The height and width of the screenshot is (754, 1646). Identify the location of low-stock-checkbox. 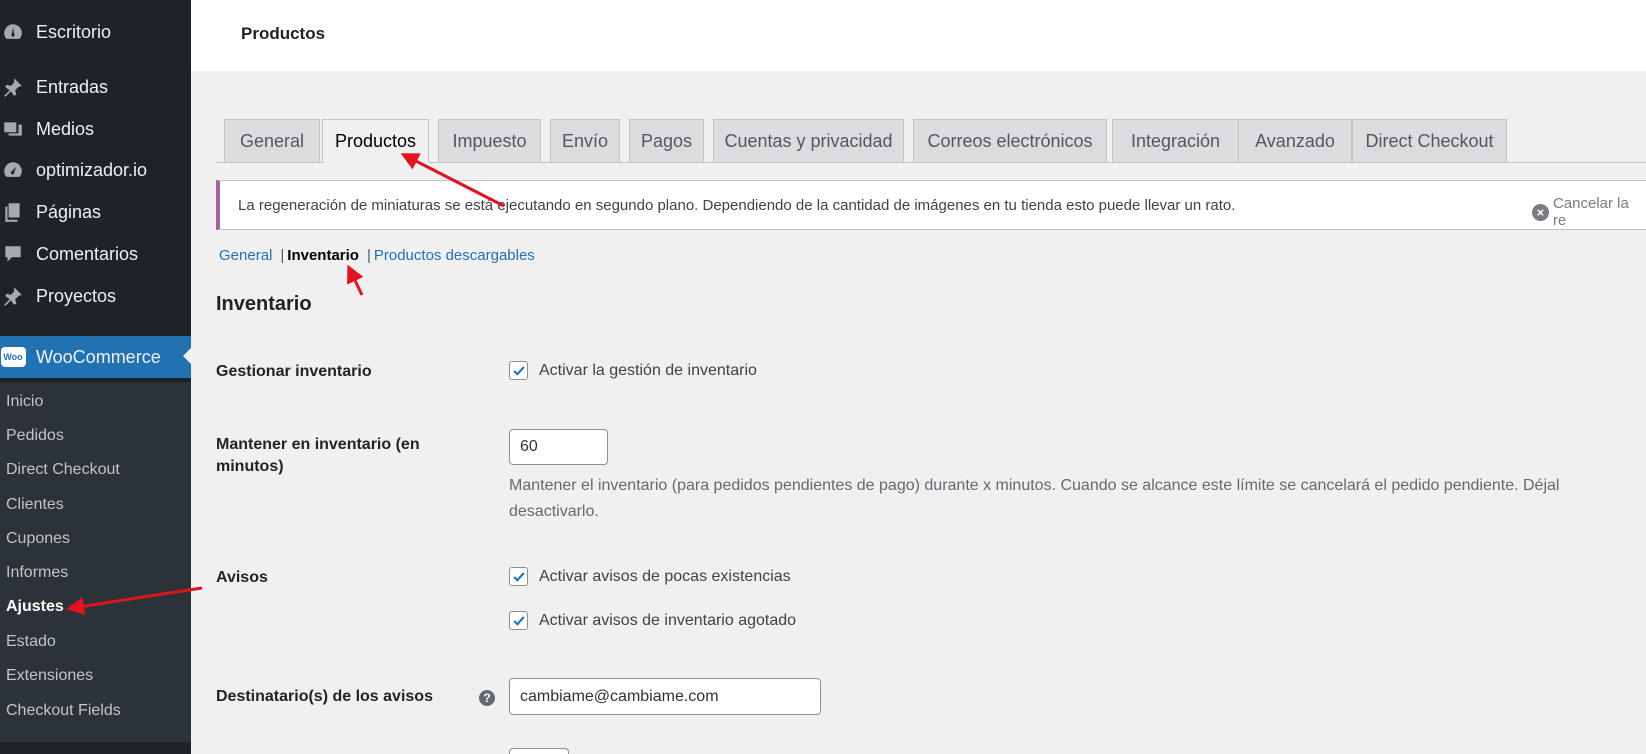
(518, 576).